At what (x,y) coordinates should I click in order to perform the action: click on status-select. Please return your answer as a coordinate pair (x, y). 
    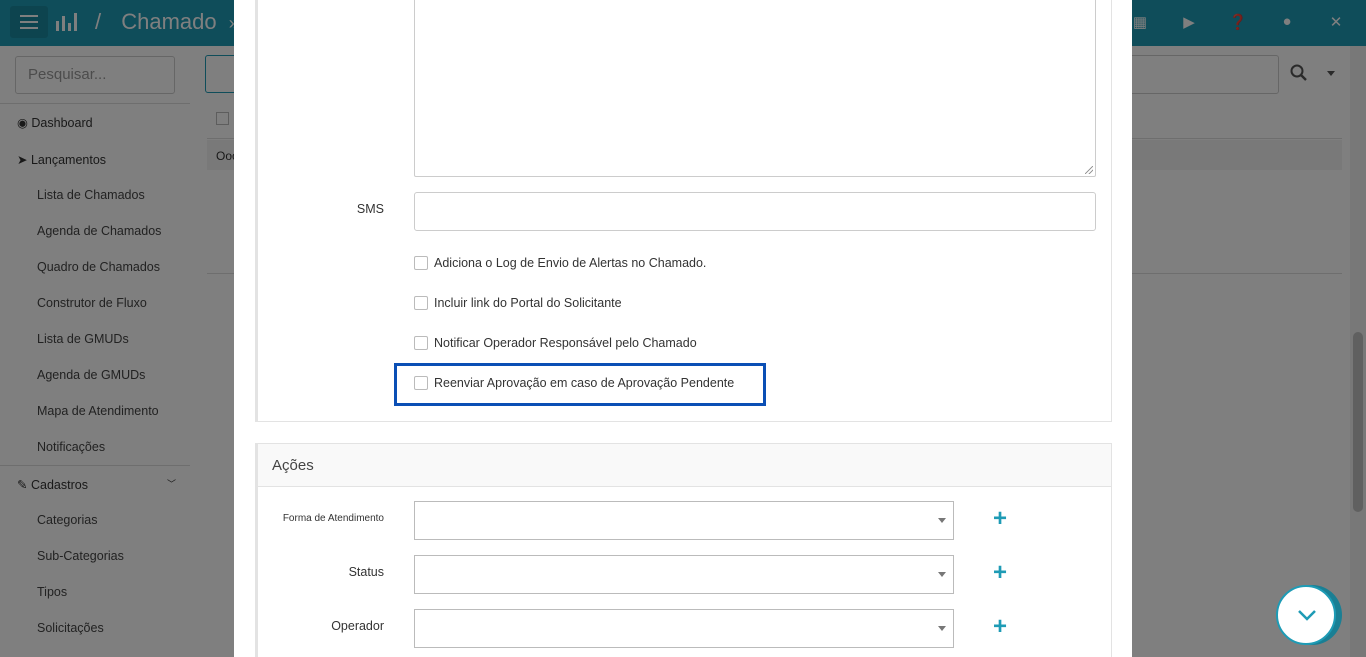
    Looking at the image, I should click on (684, 574).